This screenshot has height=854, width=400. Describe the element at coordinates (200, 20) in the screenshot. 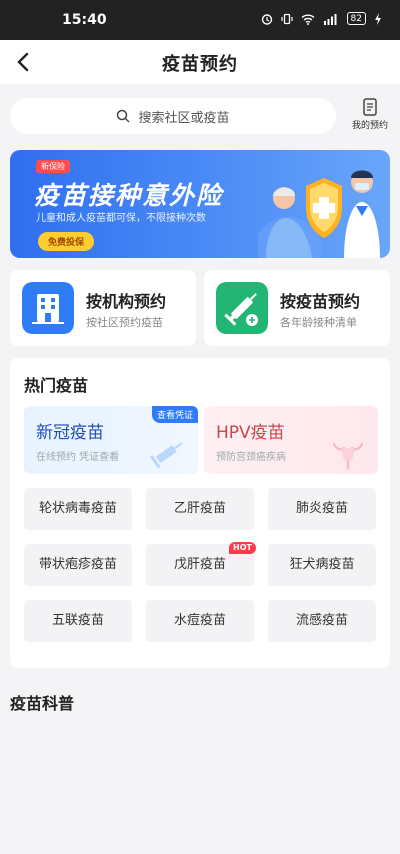

I see `status-bar: 15:40 82` at that location.